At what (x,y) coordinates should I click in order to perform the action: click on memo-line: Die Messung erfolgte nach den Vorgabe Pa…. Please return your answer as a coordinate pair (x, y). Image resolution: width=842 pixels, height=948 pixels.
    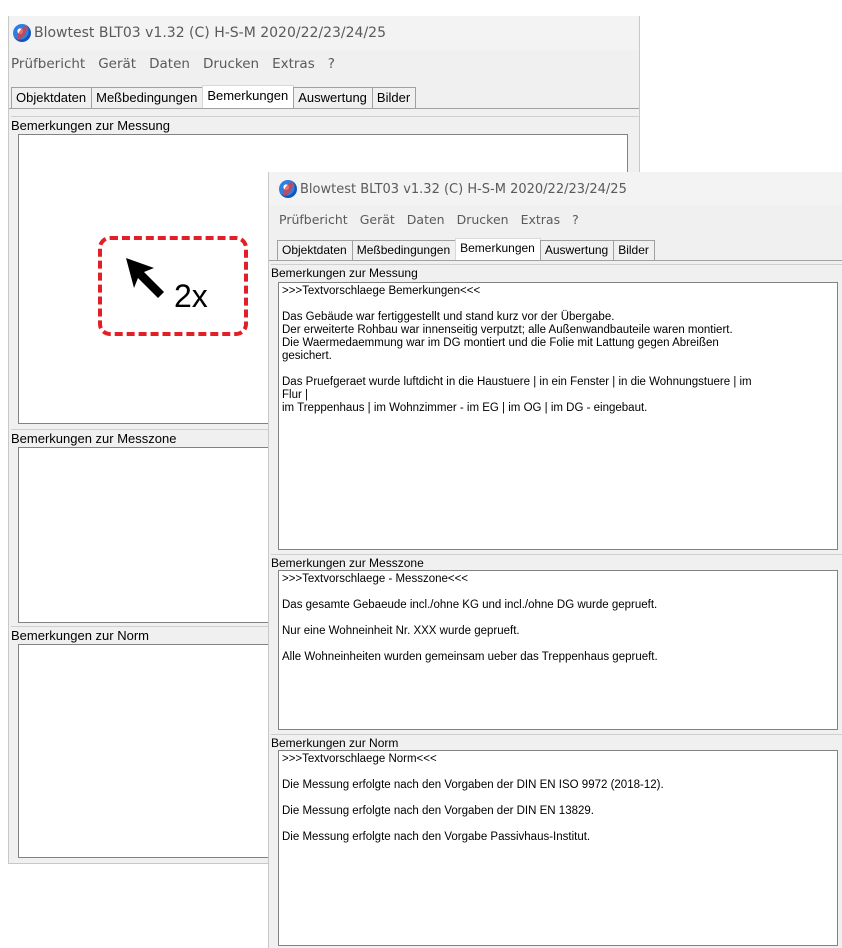
    Looking at the image, I should click on (436, 837).